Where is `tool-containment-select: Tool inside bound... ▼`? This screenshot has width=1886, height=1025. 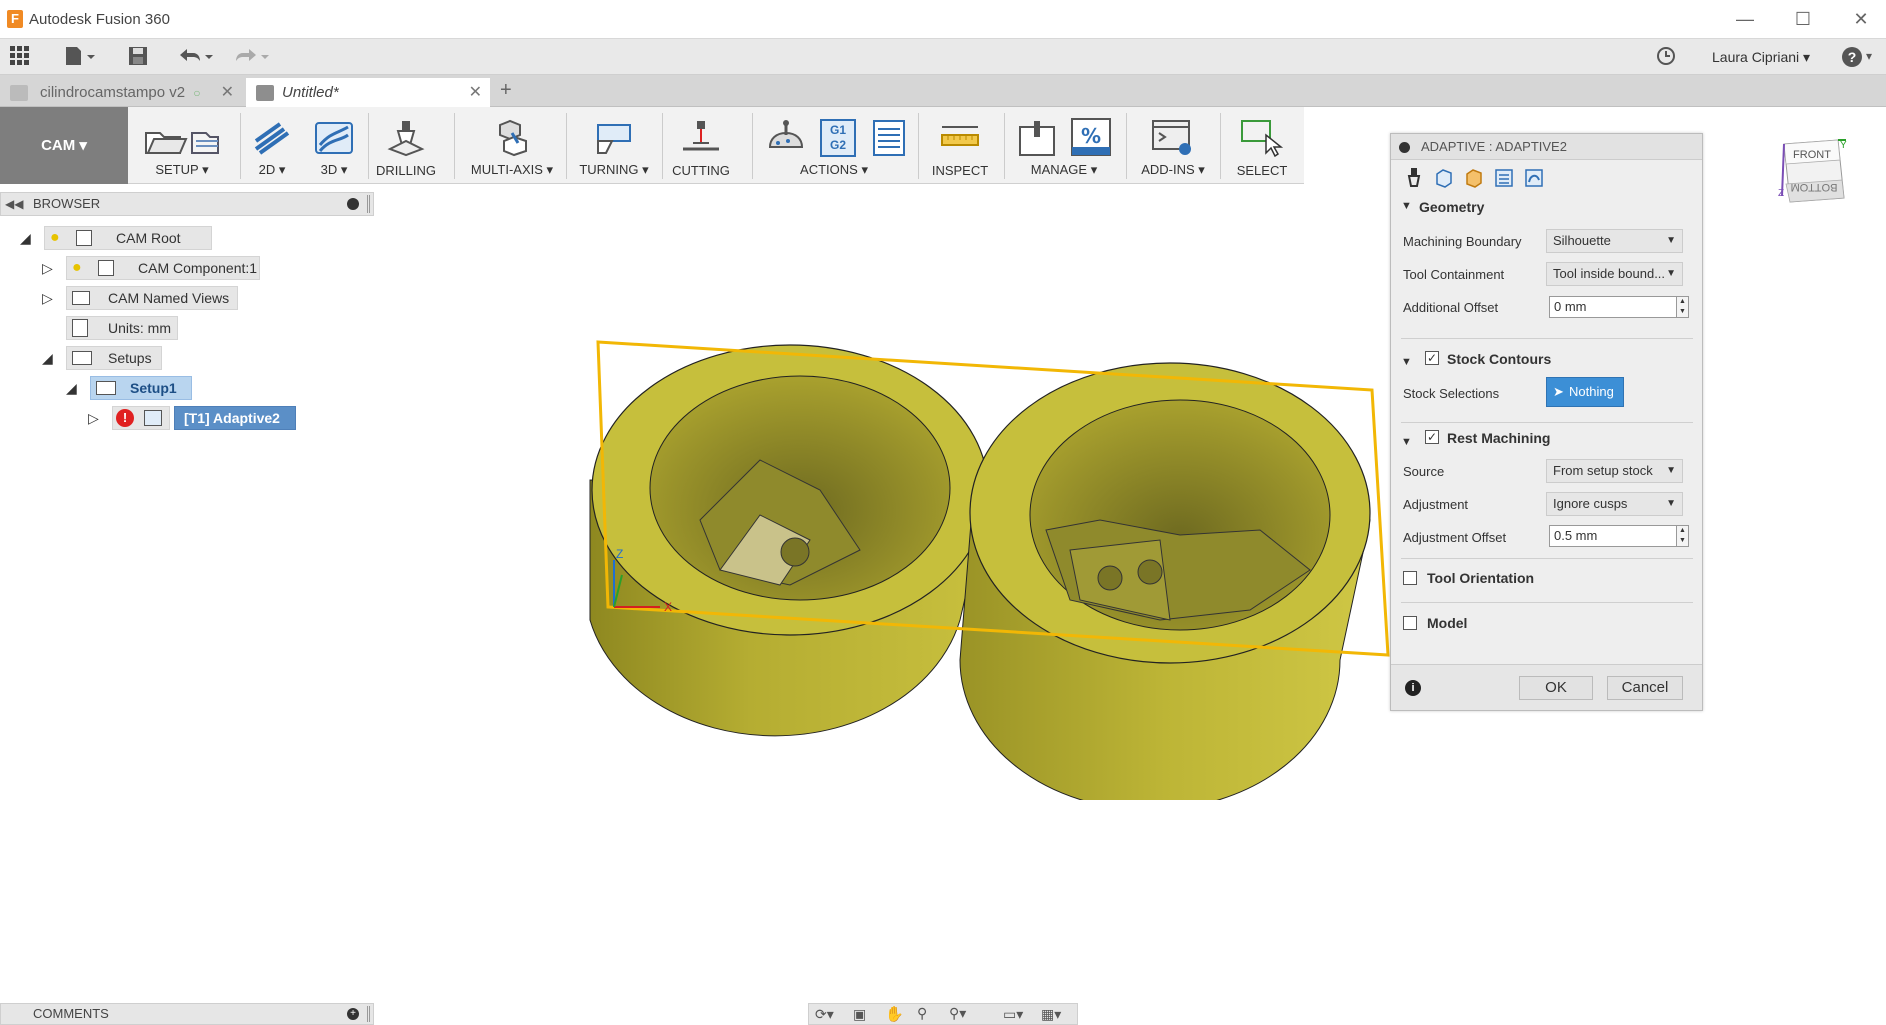 tool-containment-select: Tool inside bound... ▼ is located at coordinates (1614, 274).